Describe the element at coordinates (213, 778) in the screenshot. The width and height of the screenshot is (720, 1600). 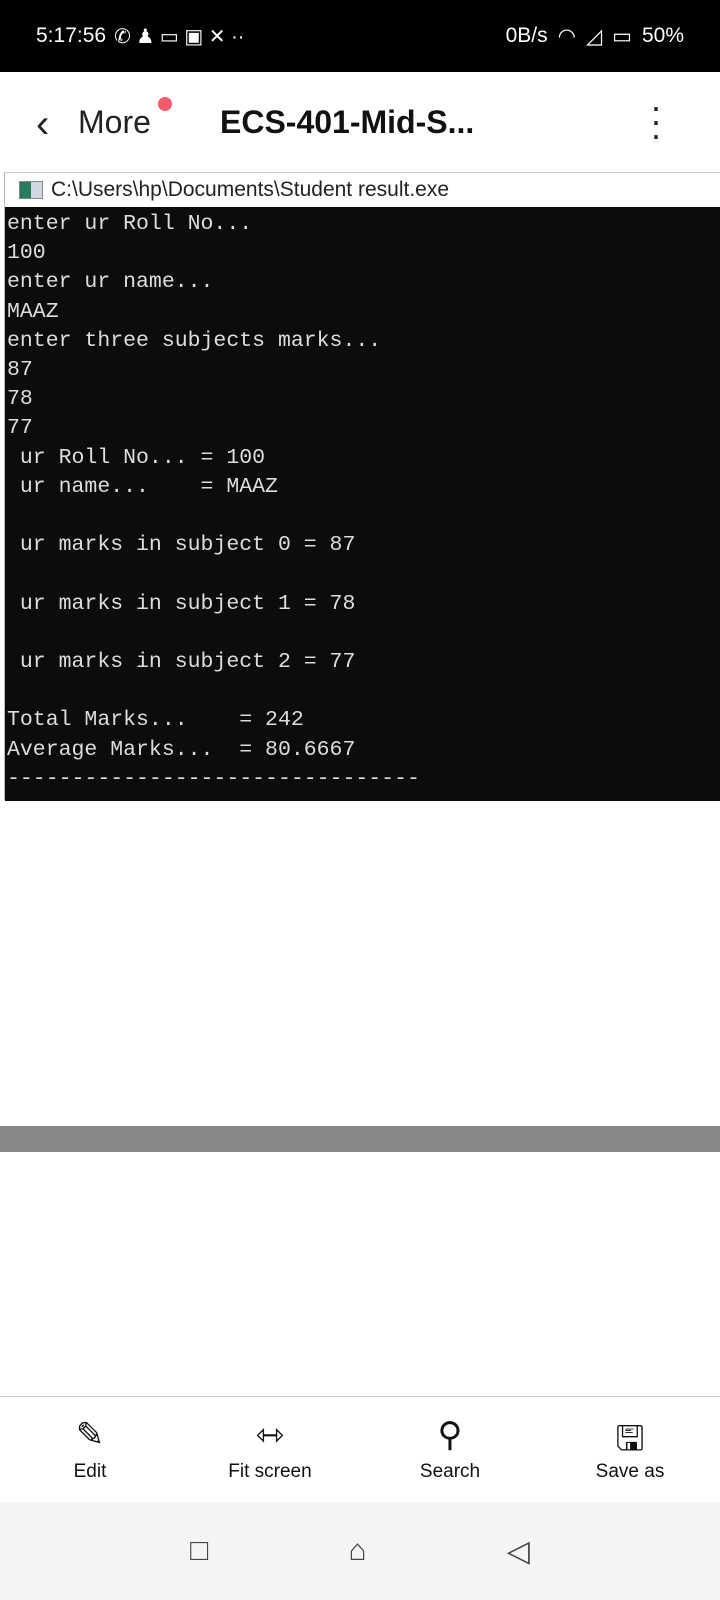
I see `console-line: --------------------------------` at that location.